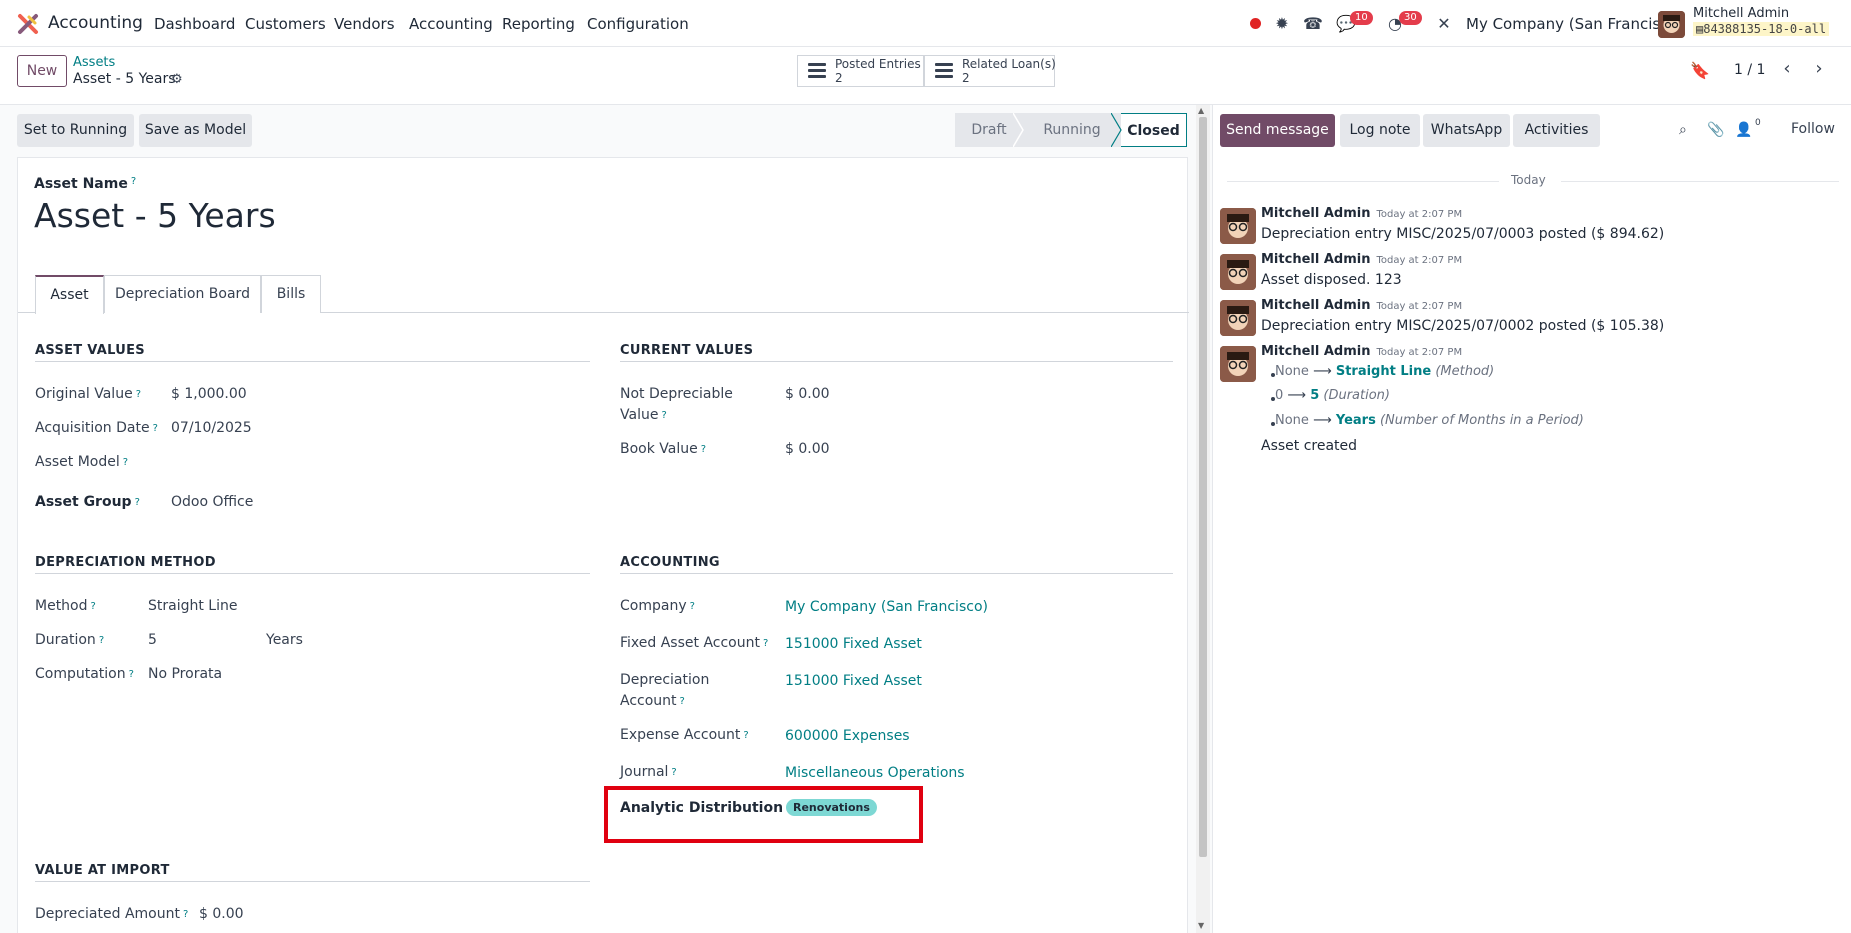 The height and width of the screenshot is (933, 1851). What do you see at coordinates (1356, 395) in the screenshot?
I see `tracking-field: (Duration)` at bounding box center [1356, 395].